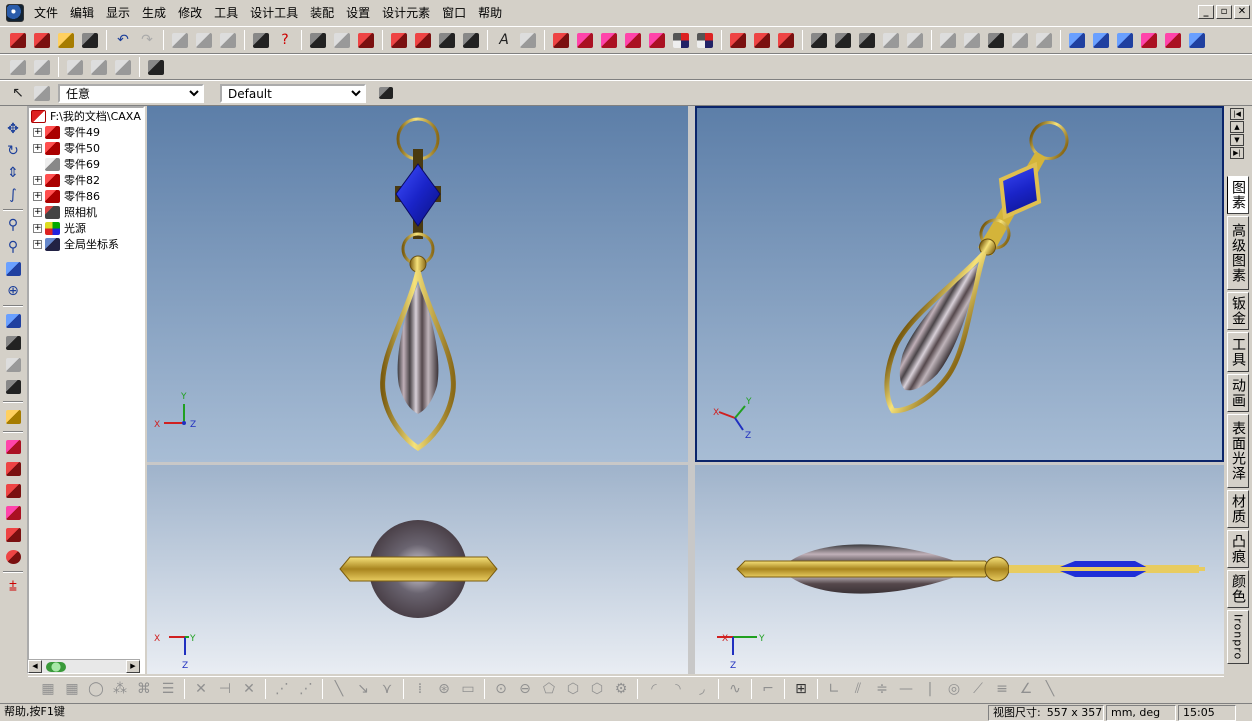 This screenshot has width=1252, height=721. What do you see at coordinates (423, 40) in the screenshot?
I see `rotate-part-button` at bounding box center [423, 40].